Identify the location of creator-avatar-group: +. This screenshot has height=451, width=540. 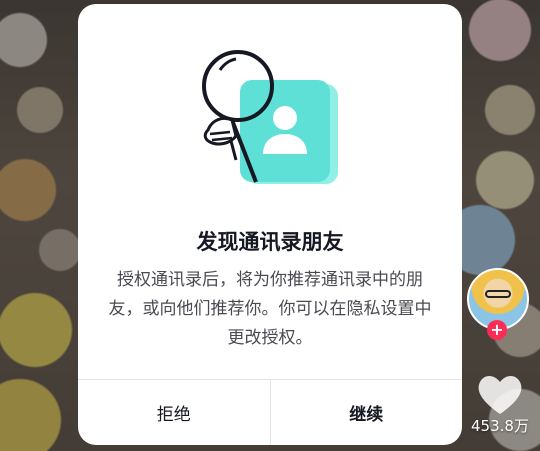
(498, 304).